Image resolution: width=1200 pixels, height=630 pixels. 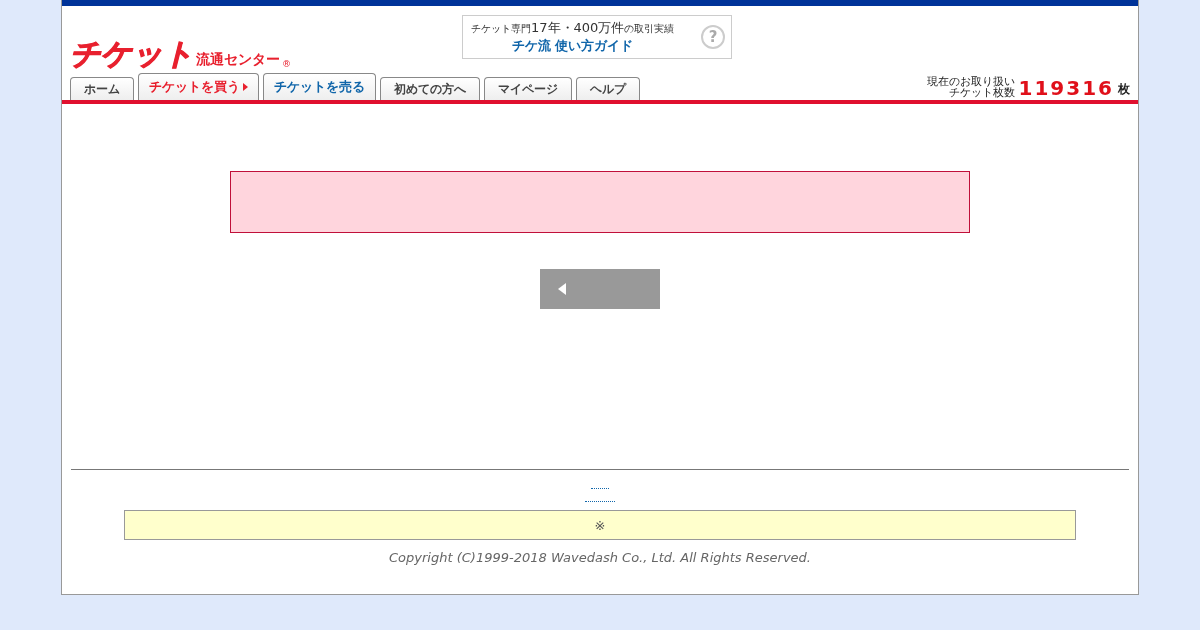 I want to click on nav-tab: ヘルプ, so click(x=608, y=88).